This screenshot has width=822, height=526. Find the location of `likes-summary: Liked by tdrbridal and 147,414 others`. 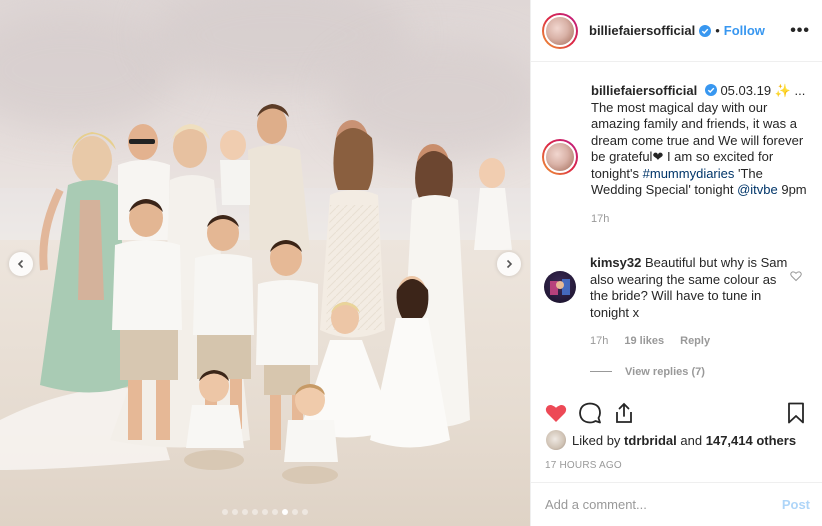

likes-summary: Liked by tdrbridal and 147,414 others is located at coordinates (671, 440).